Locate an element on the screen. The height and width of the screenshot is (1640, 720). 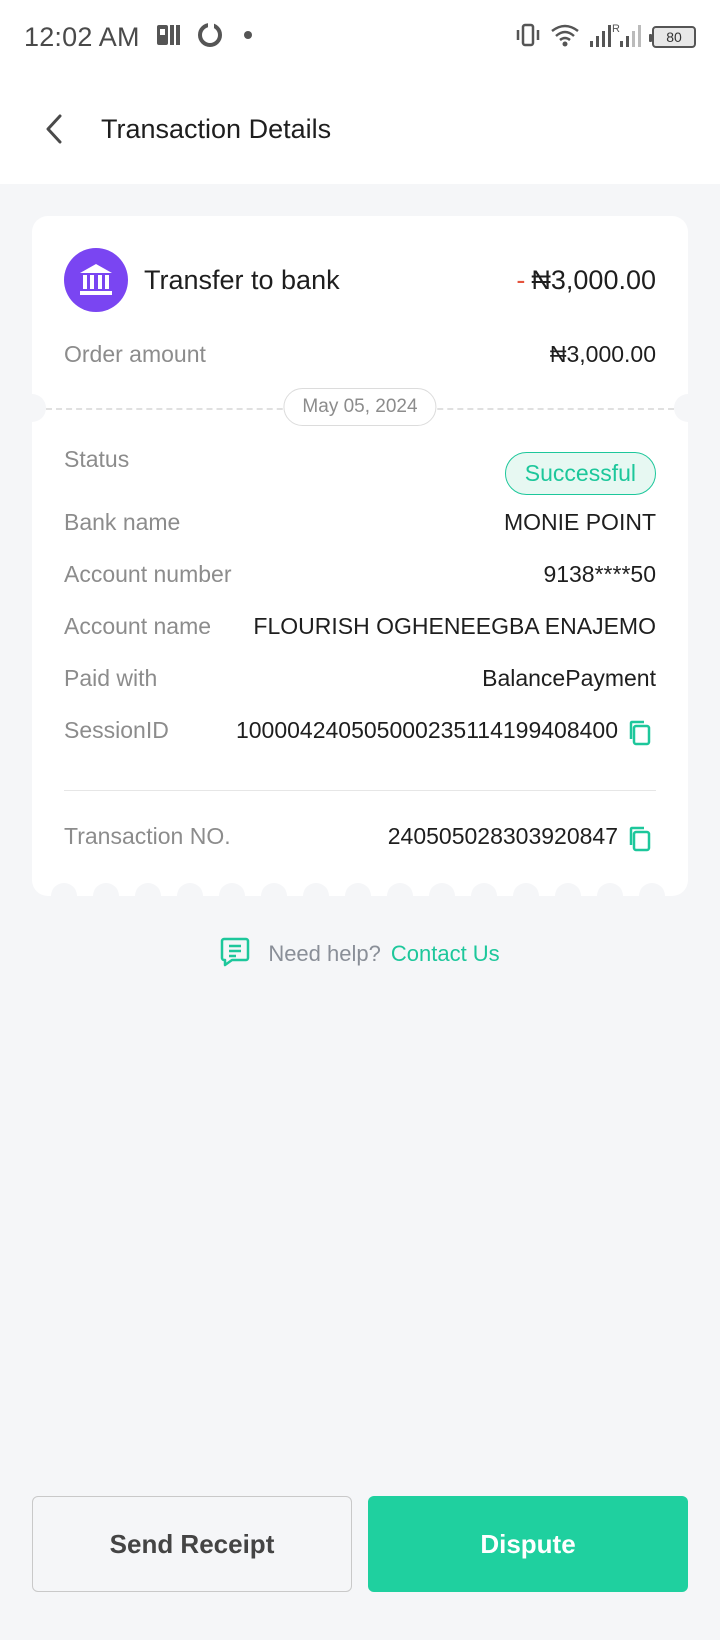
card-notch-left is located at coordinates (32, 408).